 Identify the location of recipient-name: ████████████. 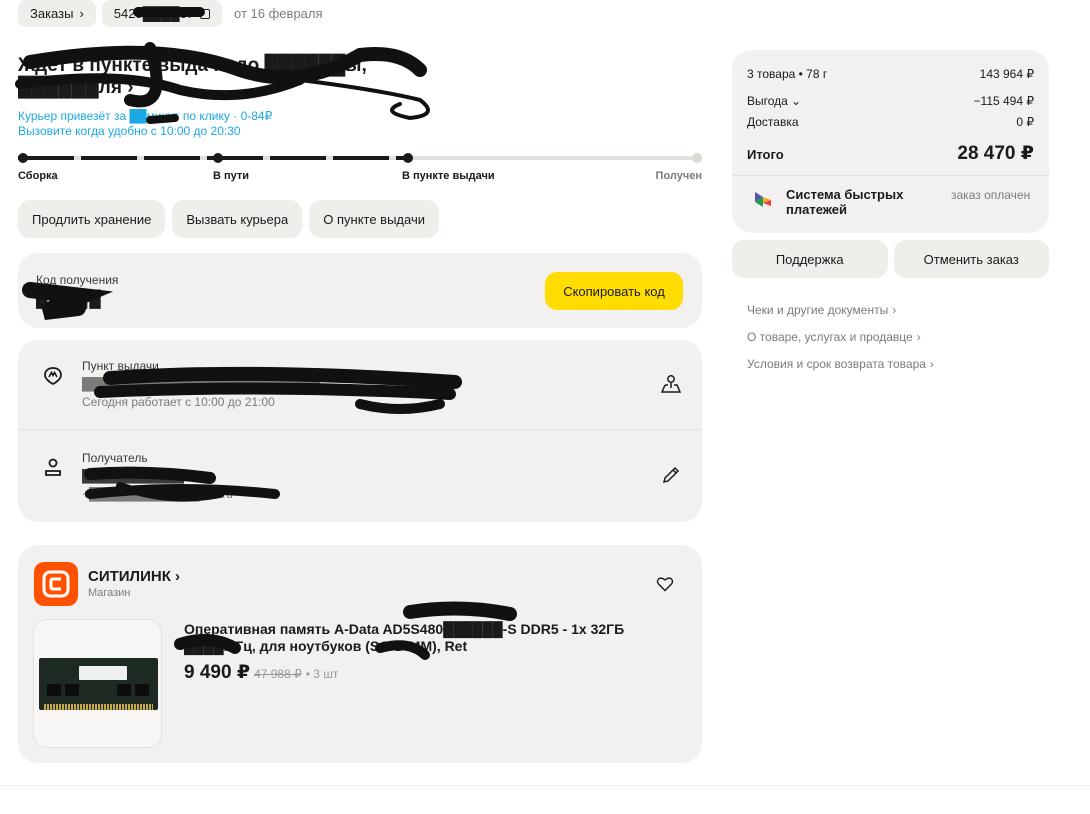
(133, 476).